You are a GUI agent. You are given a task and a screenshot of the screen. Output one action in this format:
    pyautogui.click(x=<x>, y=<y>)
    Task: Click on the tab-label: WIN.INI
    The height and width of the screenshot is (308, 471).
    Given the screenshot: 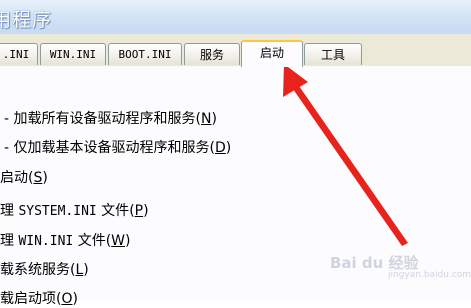 What is the action you would take?
    pyautogui.click(x=73, y=54)
    